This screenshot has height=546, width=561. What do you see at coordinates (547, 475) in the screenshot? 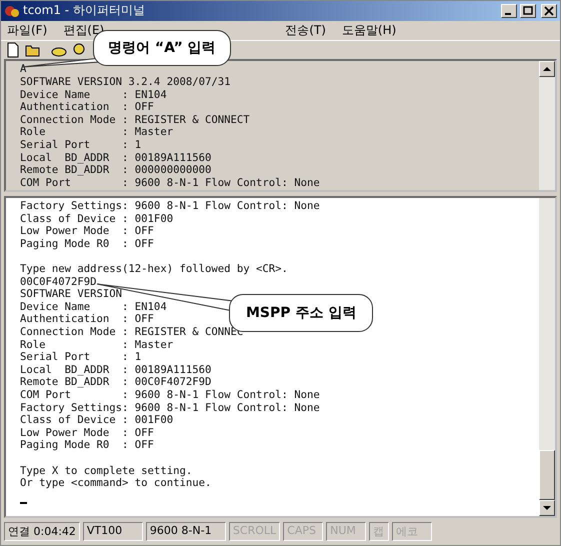
I see `scroll-thumb` at bounding box center [547, 475].